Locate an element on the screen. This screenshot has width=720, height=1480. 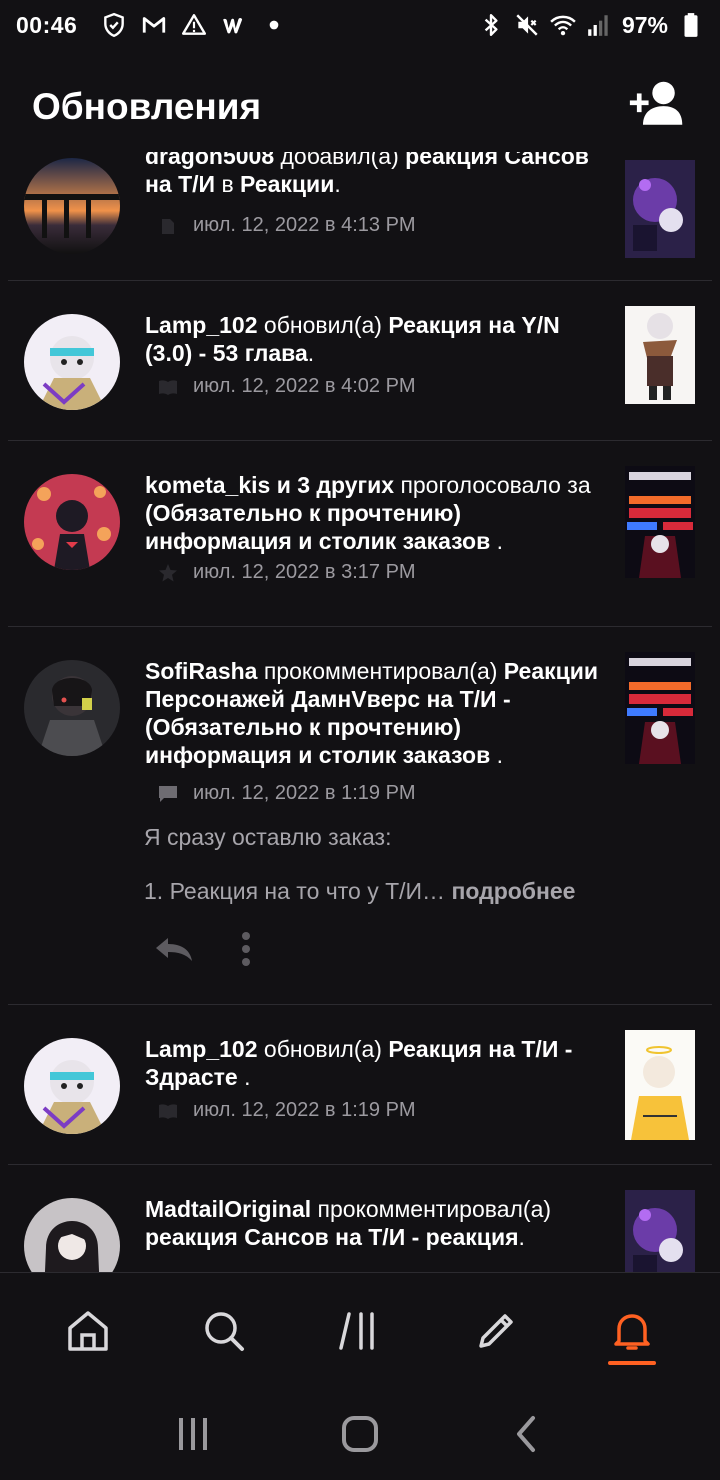
back-button is located at coordinates (527, 1434).